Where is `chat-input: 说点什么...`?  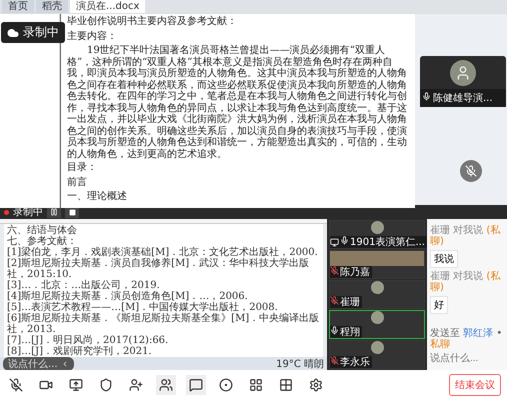
chat-input: 说点什么... is located at coordinates (467, 358).